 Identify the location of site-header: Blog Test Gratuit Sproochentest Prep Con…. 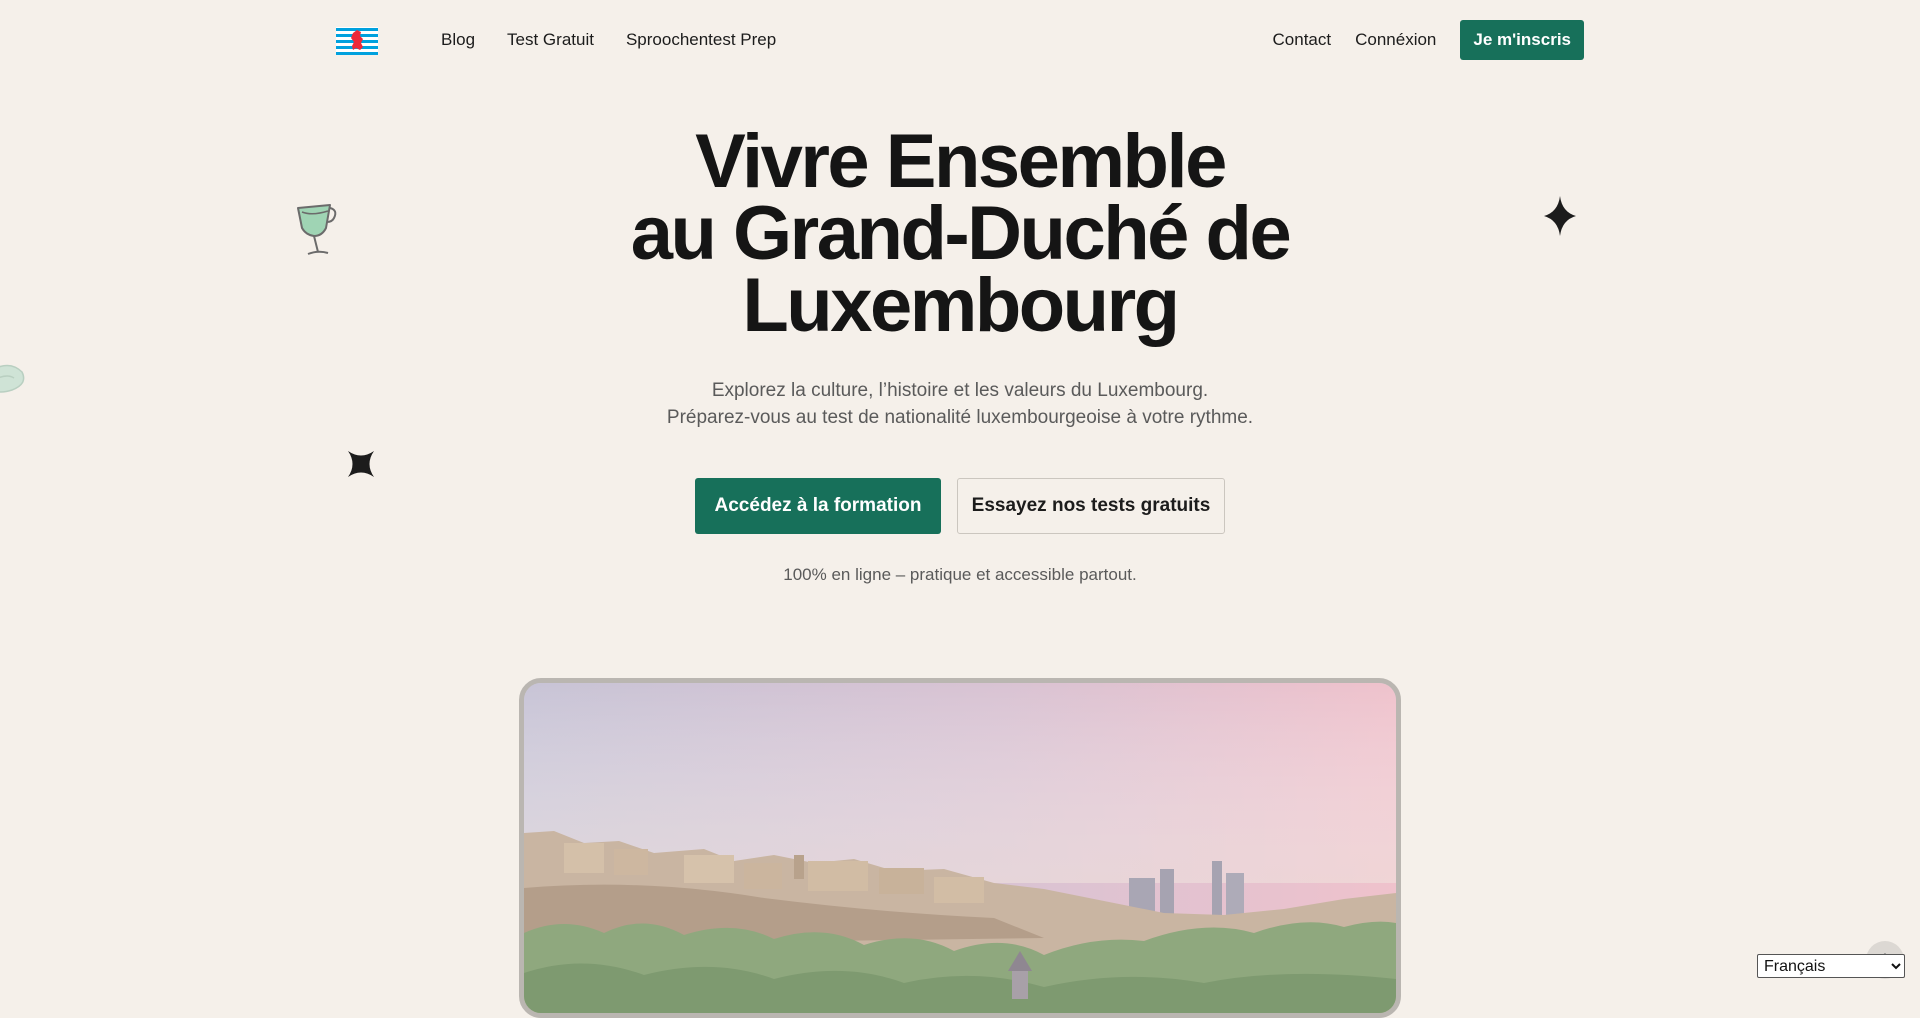
(960, 40).